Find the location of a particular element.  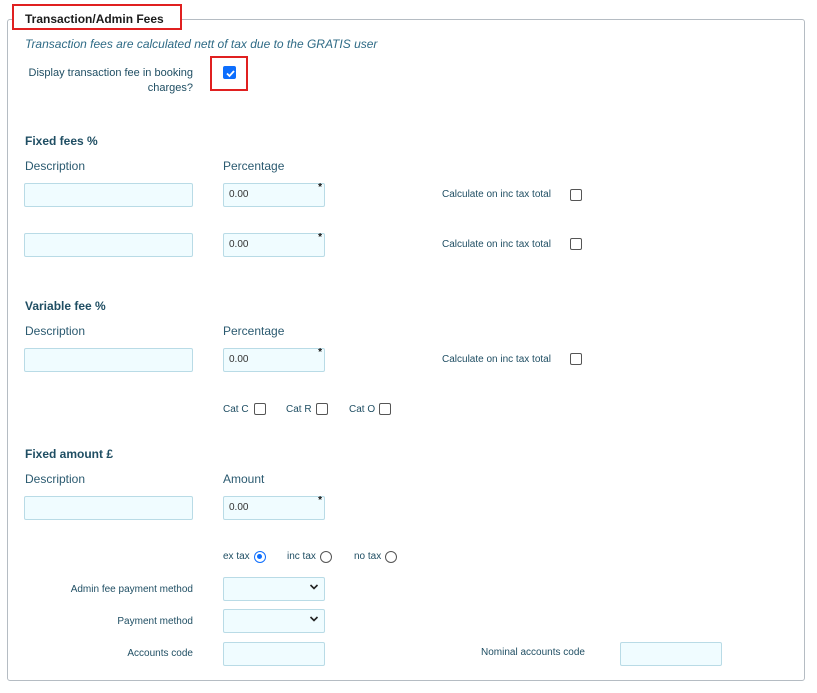

fixed-amount-description-header: Description is located at coordinates (55, 479).